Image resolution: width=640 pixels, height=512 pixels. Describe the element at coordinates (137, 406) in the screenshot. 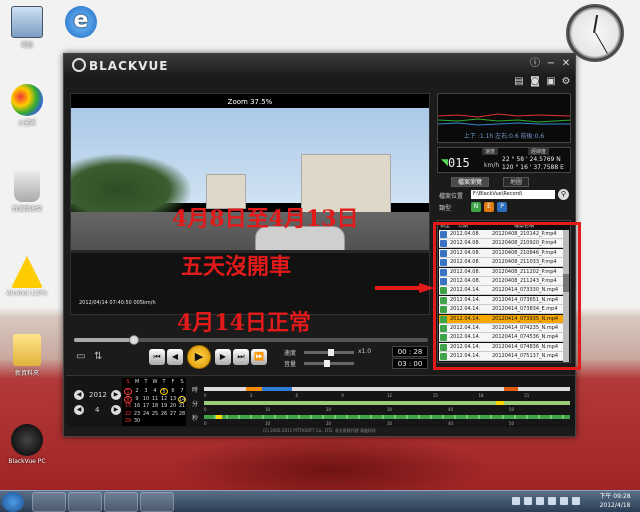

I see `calendar-day: 16` at that location.